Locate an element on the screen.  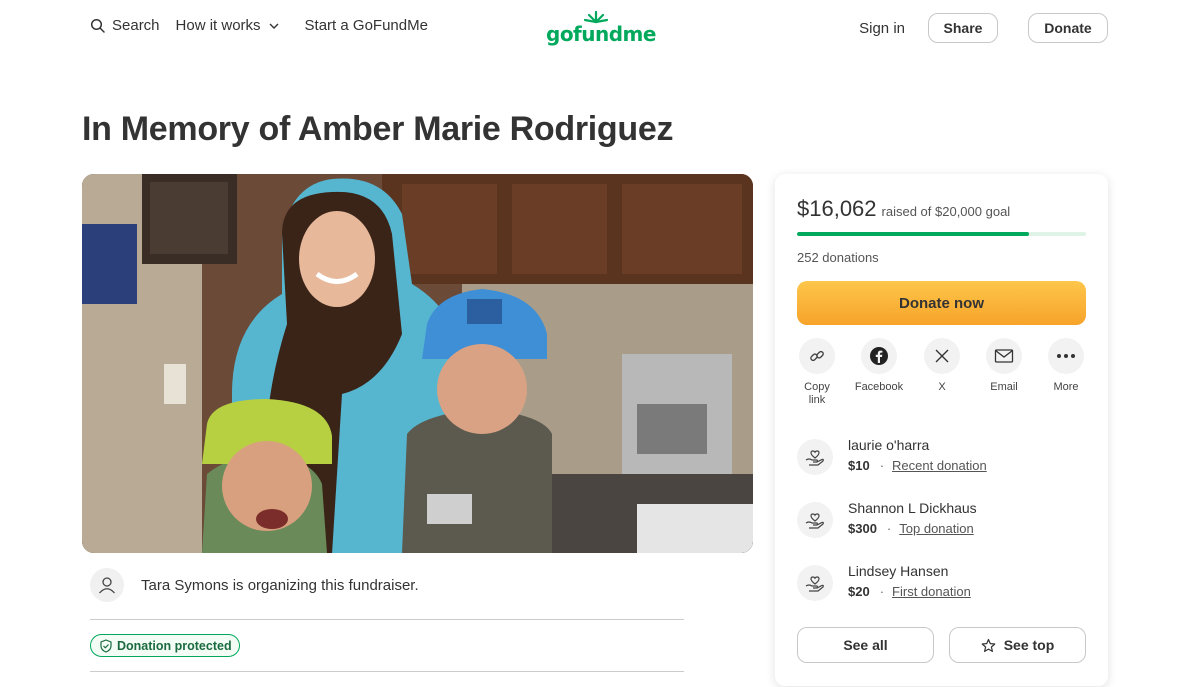
donor-meta: $20 · First donation is located at coordinates (909, 591).